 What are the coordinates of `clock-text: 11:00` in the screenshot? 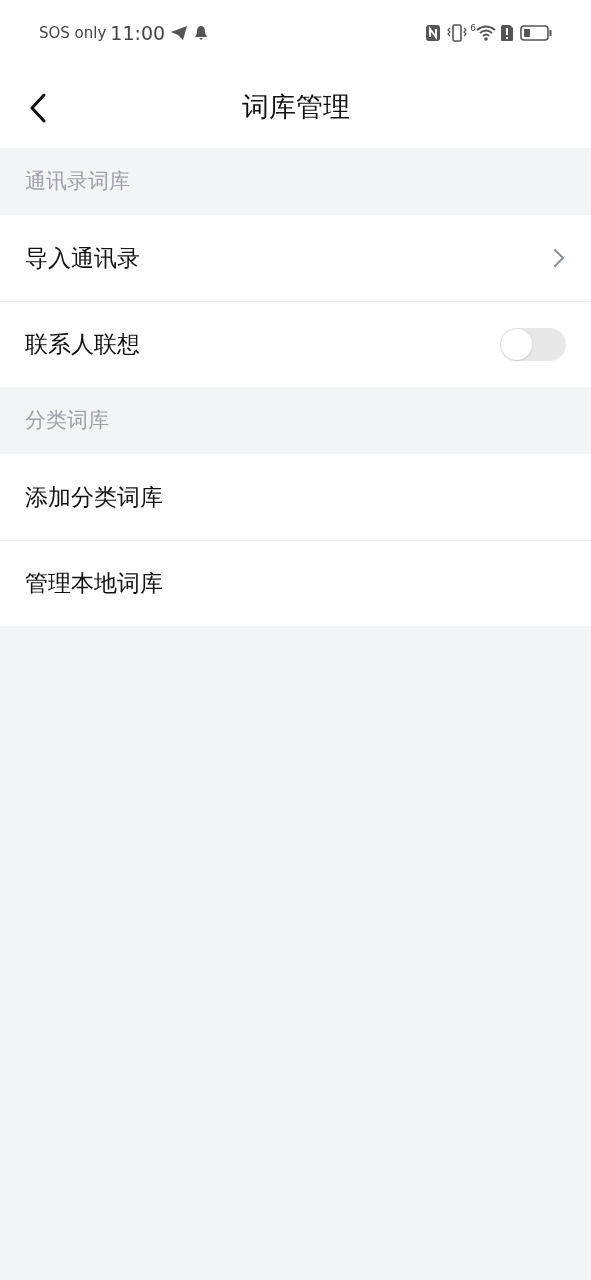 It's located at (138, 33).